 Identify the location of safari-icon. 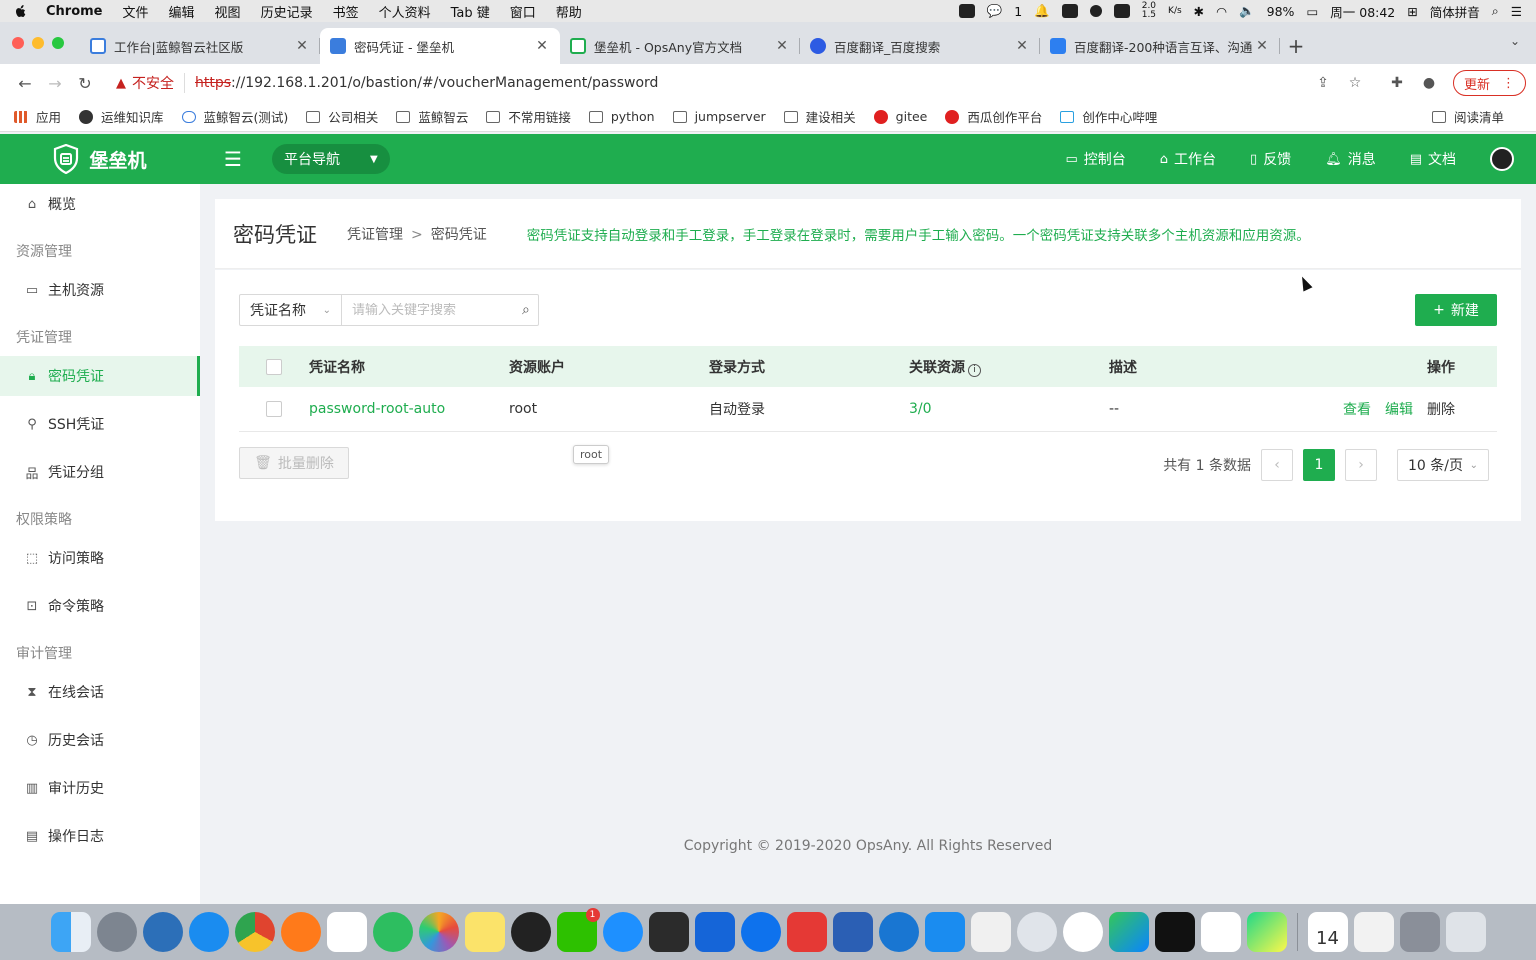
(208, 932).